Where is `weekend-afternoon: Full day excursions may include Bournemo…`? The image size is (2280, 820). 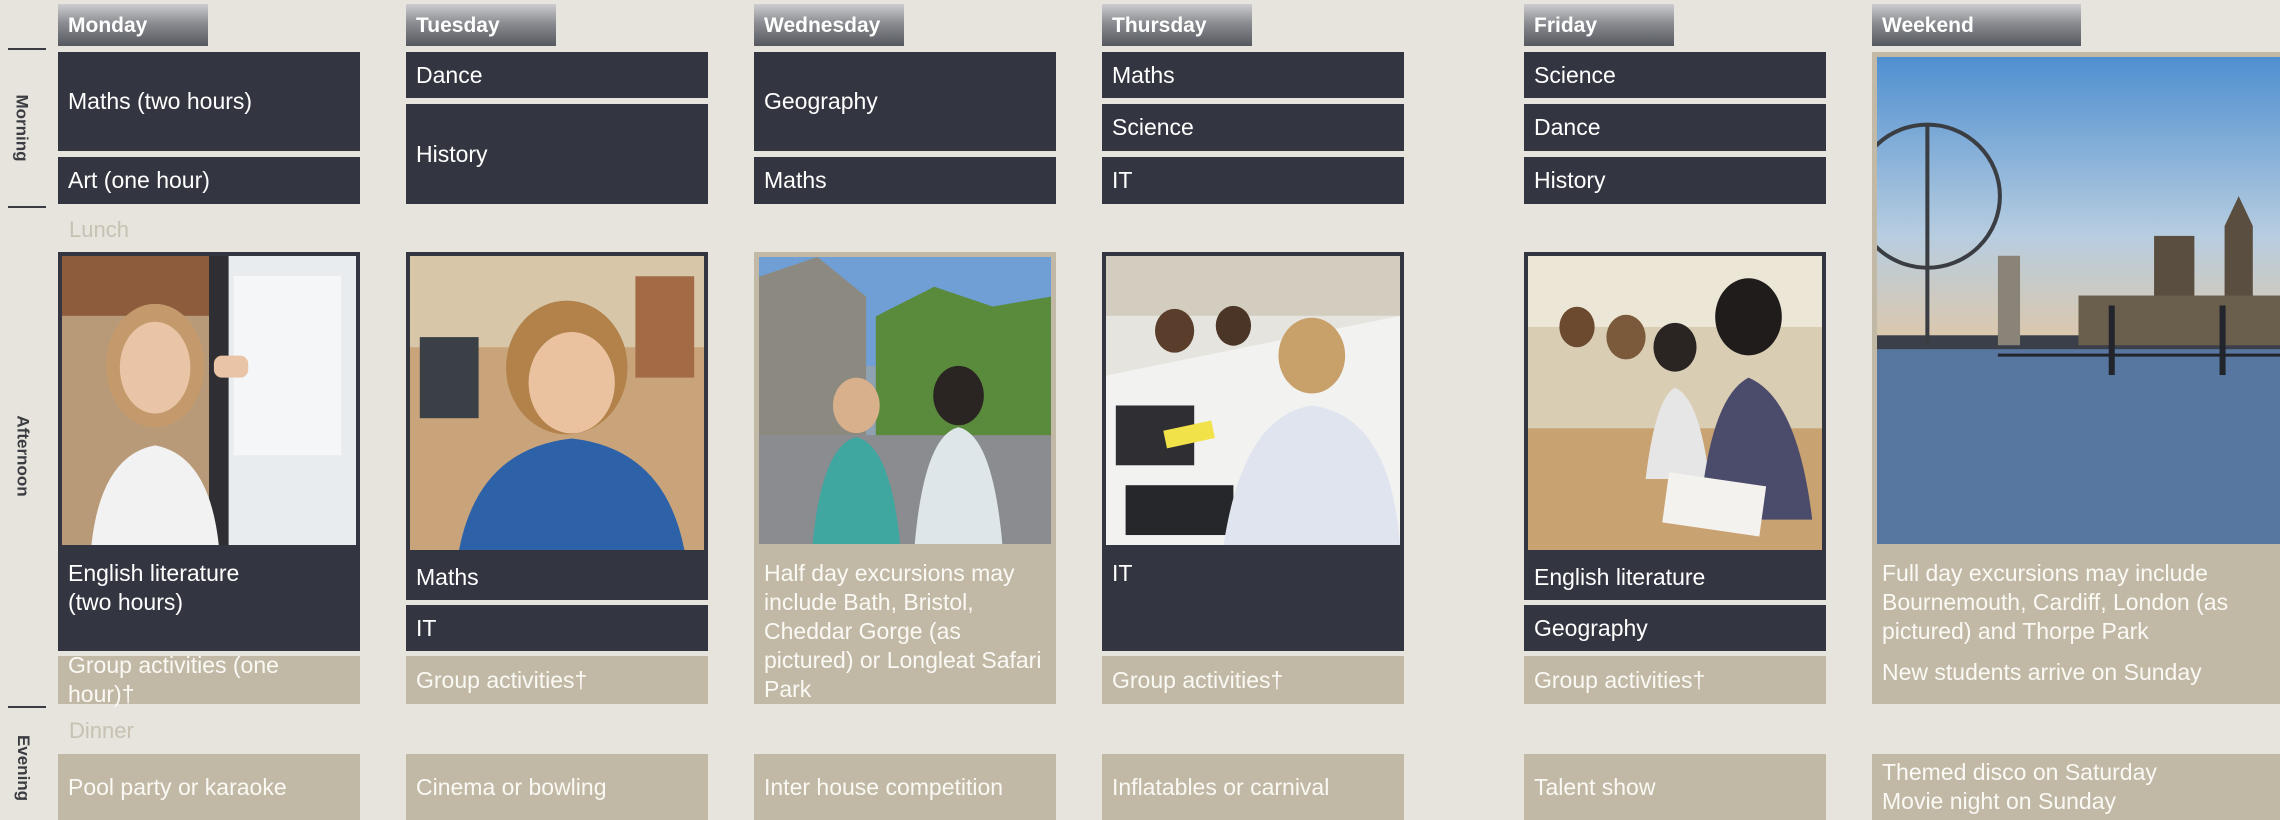 weekend-afternoon: Full day excursions may include Bournemo… is located at coordinates (2076, 626).